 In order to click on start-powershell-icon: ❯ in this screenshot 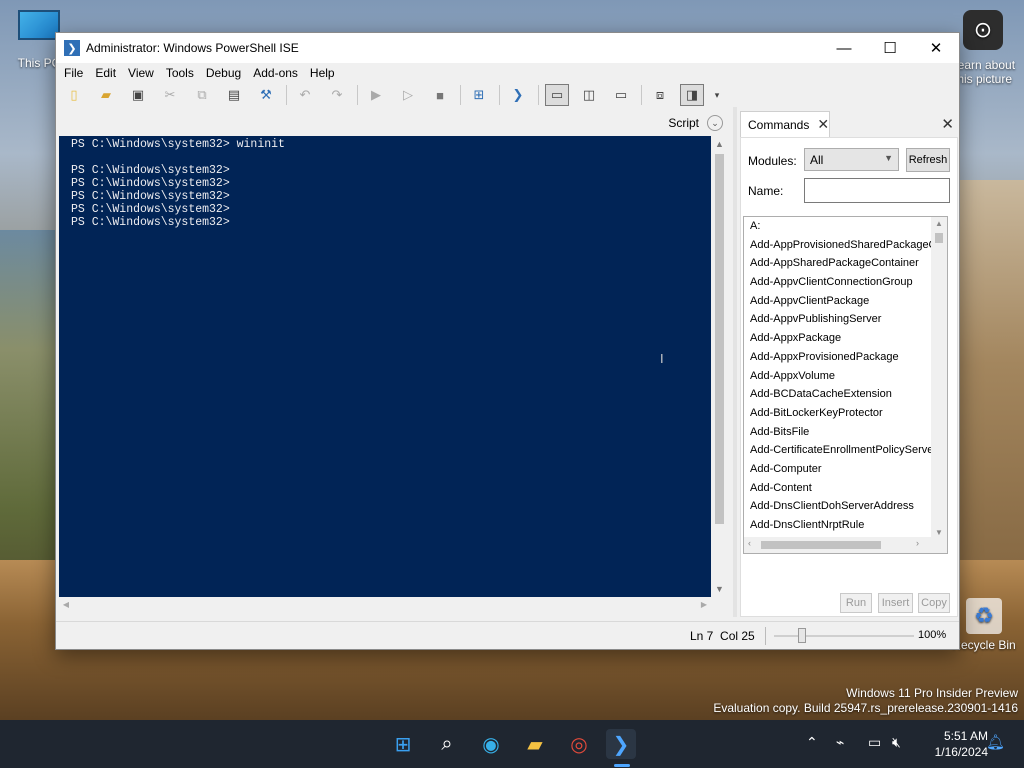, I will do `click(518, 95)`.